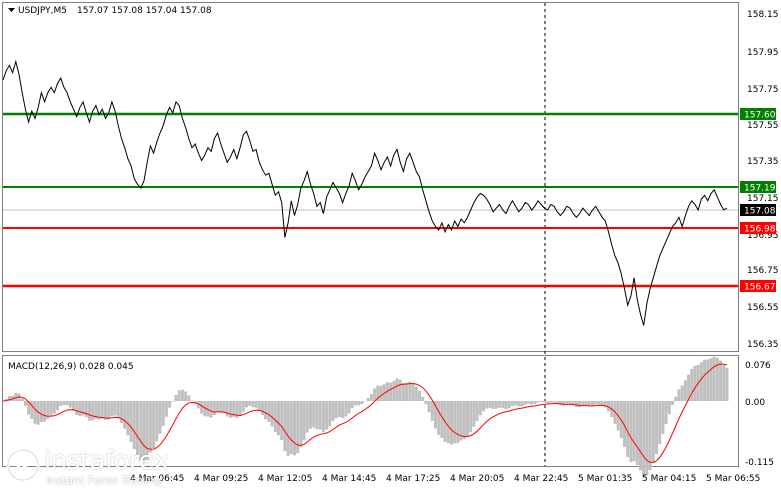 This screenshot has height=489, width=781. Describe the element at coordinates (144, 11) in the screenshot. I see `ohlc-values: 157.07 157.08 157.04 157.08` at that location.